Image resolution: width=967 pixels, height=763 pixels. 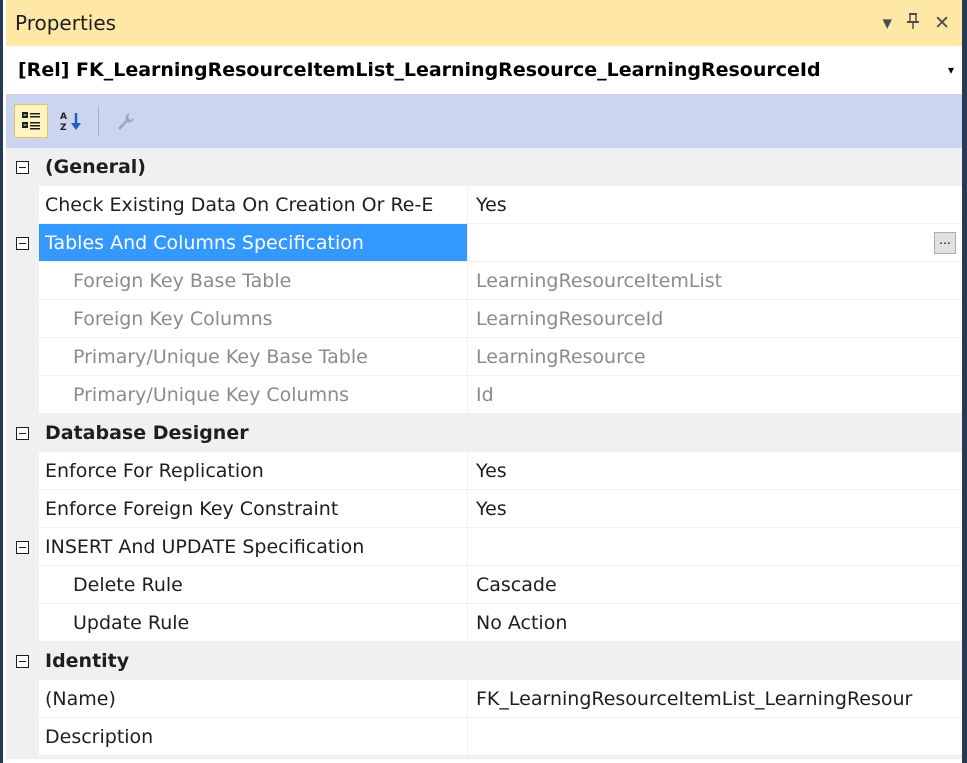 I want to click on property-name: Check Existing Data On Creation Or Re-E, so click(x=253, y=205).